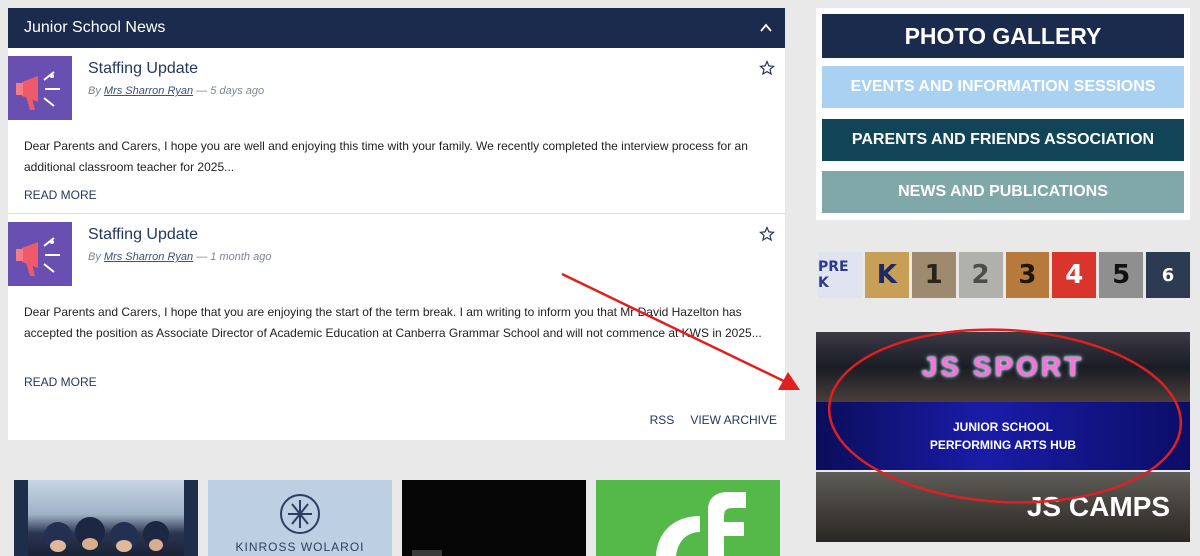 This screenshot has height=556, width=1200. What do you see at coordinates (1074, 275) in the screenshot?
I see `year-tile-4: 4` at bounding box center [1074, 275].